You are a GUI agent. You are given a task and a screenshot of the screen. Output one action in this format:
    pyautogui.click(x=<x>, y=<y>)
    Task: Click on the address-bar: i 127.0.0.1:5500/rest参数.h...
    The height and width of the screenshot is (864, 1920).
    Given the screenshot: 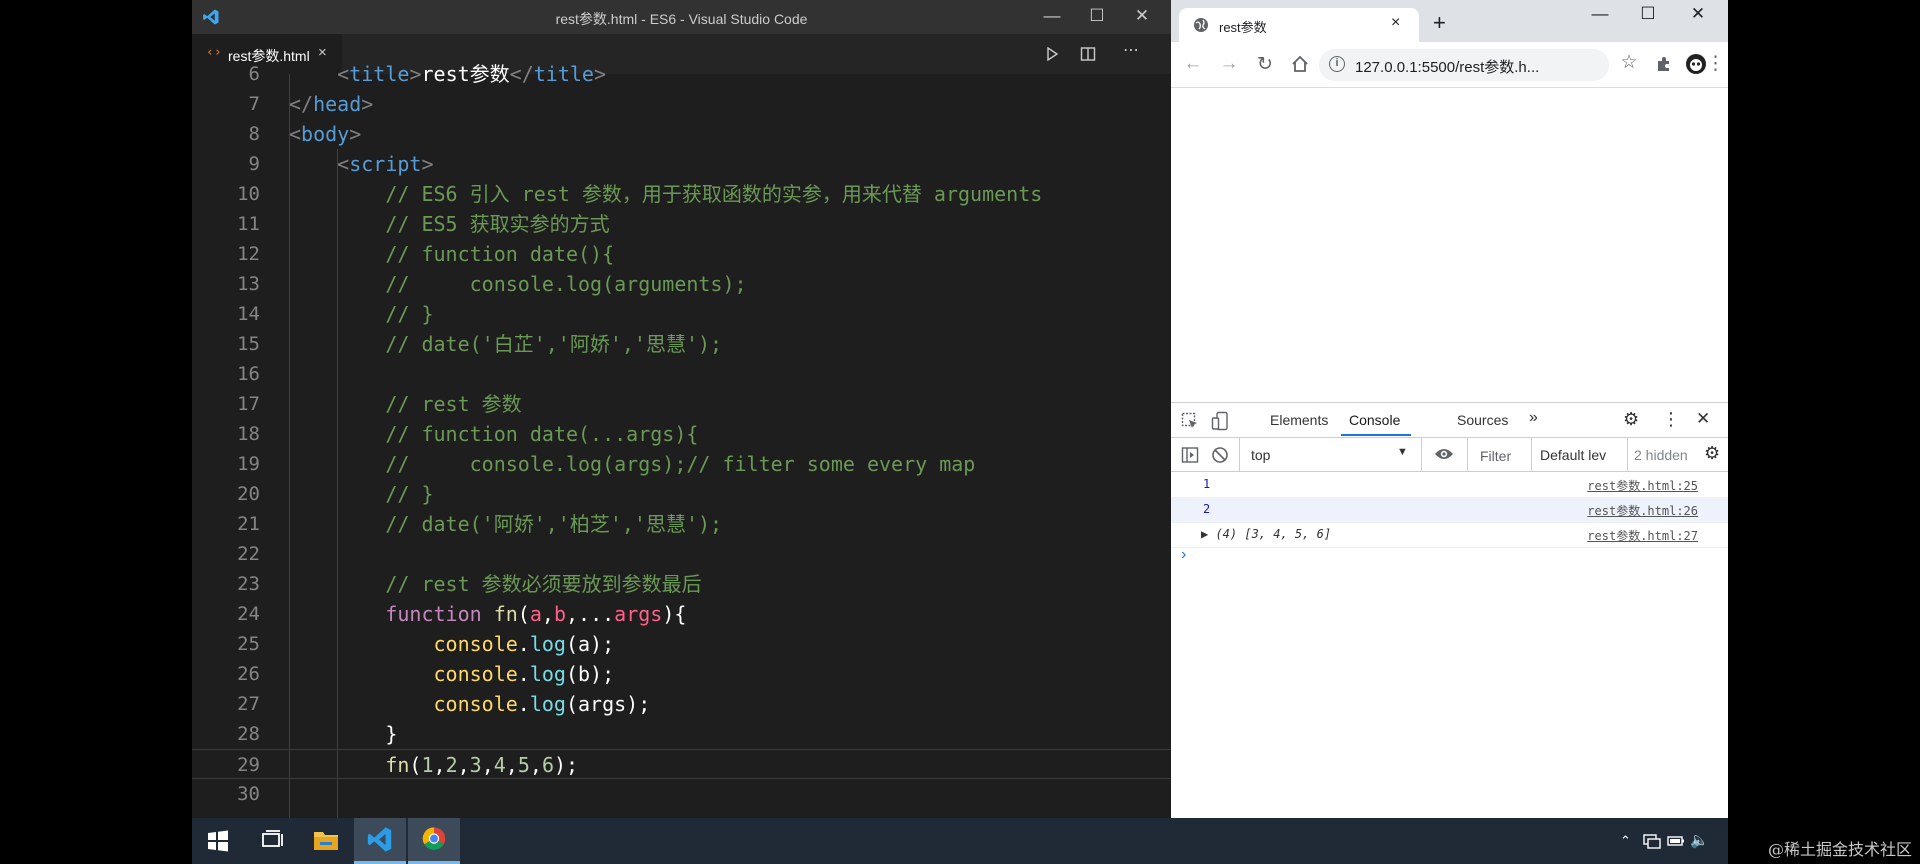 What is the action you would take?
    pyautogui.click(x=1464, y=65)
    